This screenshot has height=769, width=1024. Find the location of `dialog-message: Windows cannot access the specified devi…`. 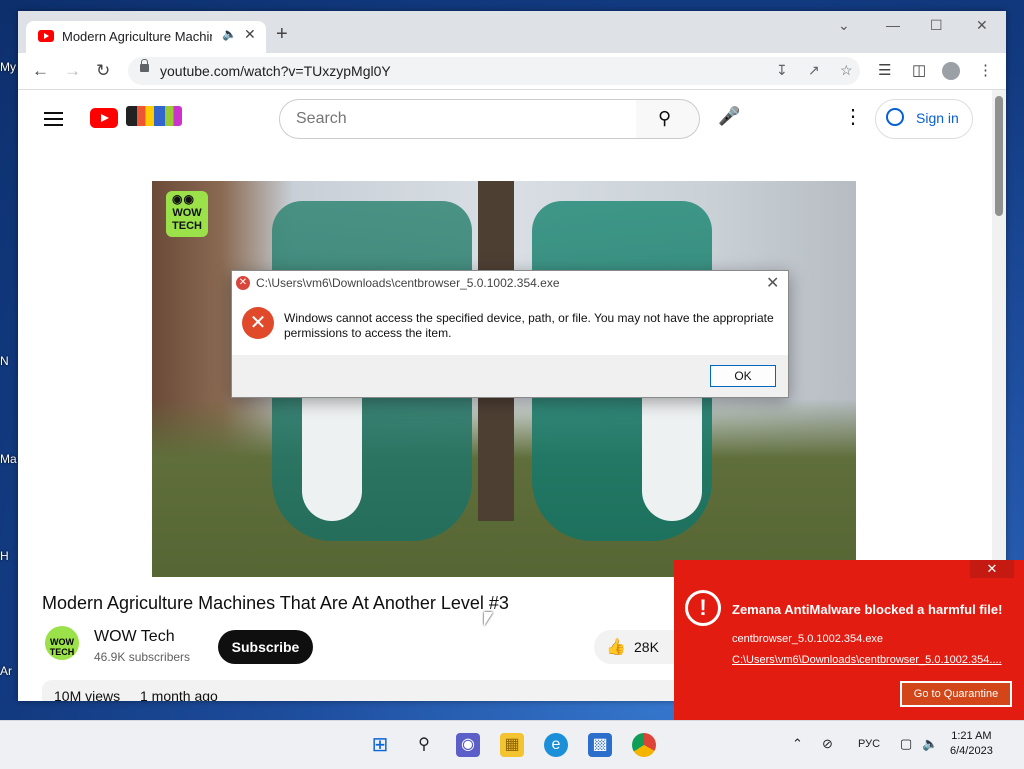

dialog-message: Windows cannot access the specified devi… is located at coordinates (529, 325).